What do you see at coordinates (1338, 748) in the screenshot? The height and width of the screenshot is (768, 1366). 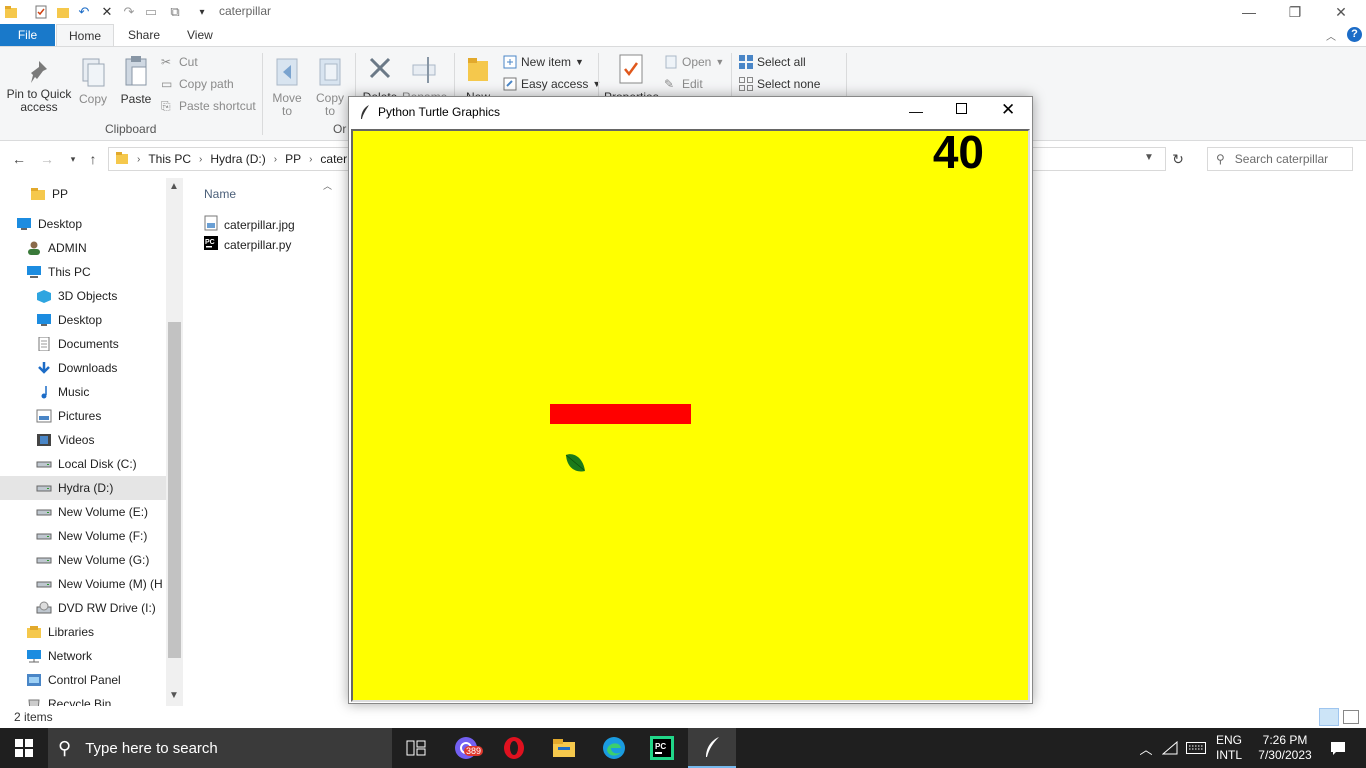 I see `notification-center-icon` at bounding box center [1338, 748].